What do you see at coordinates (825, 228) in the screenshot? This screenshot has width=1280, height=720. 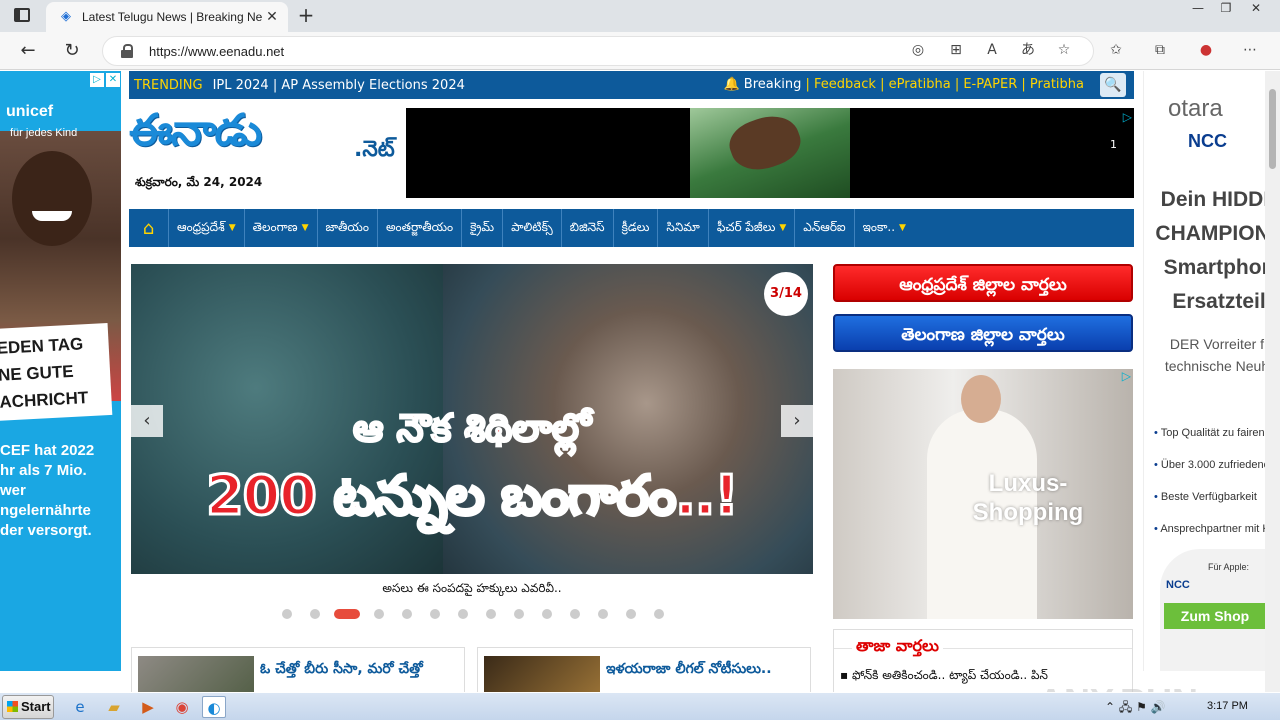 I see `nav-item: ఎన్‌ఆర్ఐ` at bounding box center [825, 228].